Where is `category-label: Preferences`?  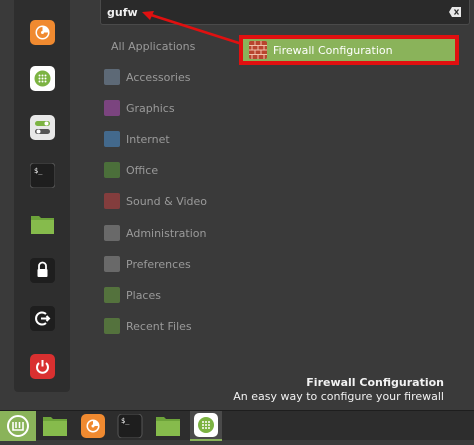 category-label: Preferences is located at coordinates (158, 264).